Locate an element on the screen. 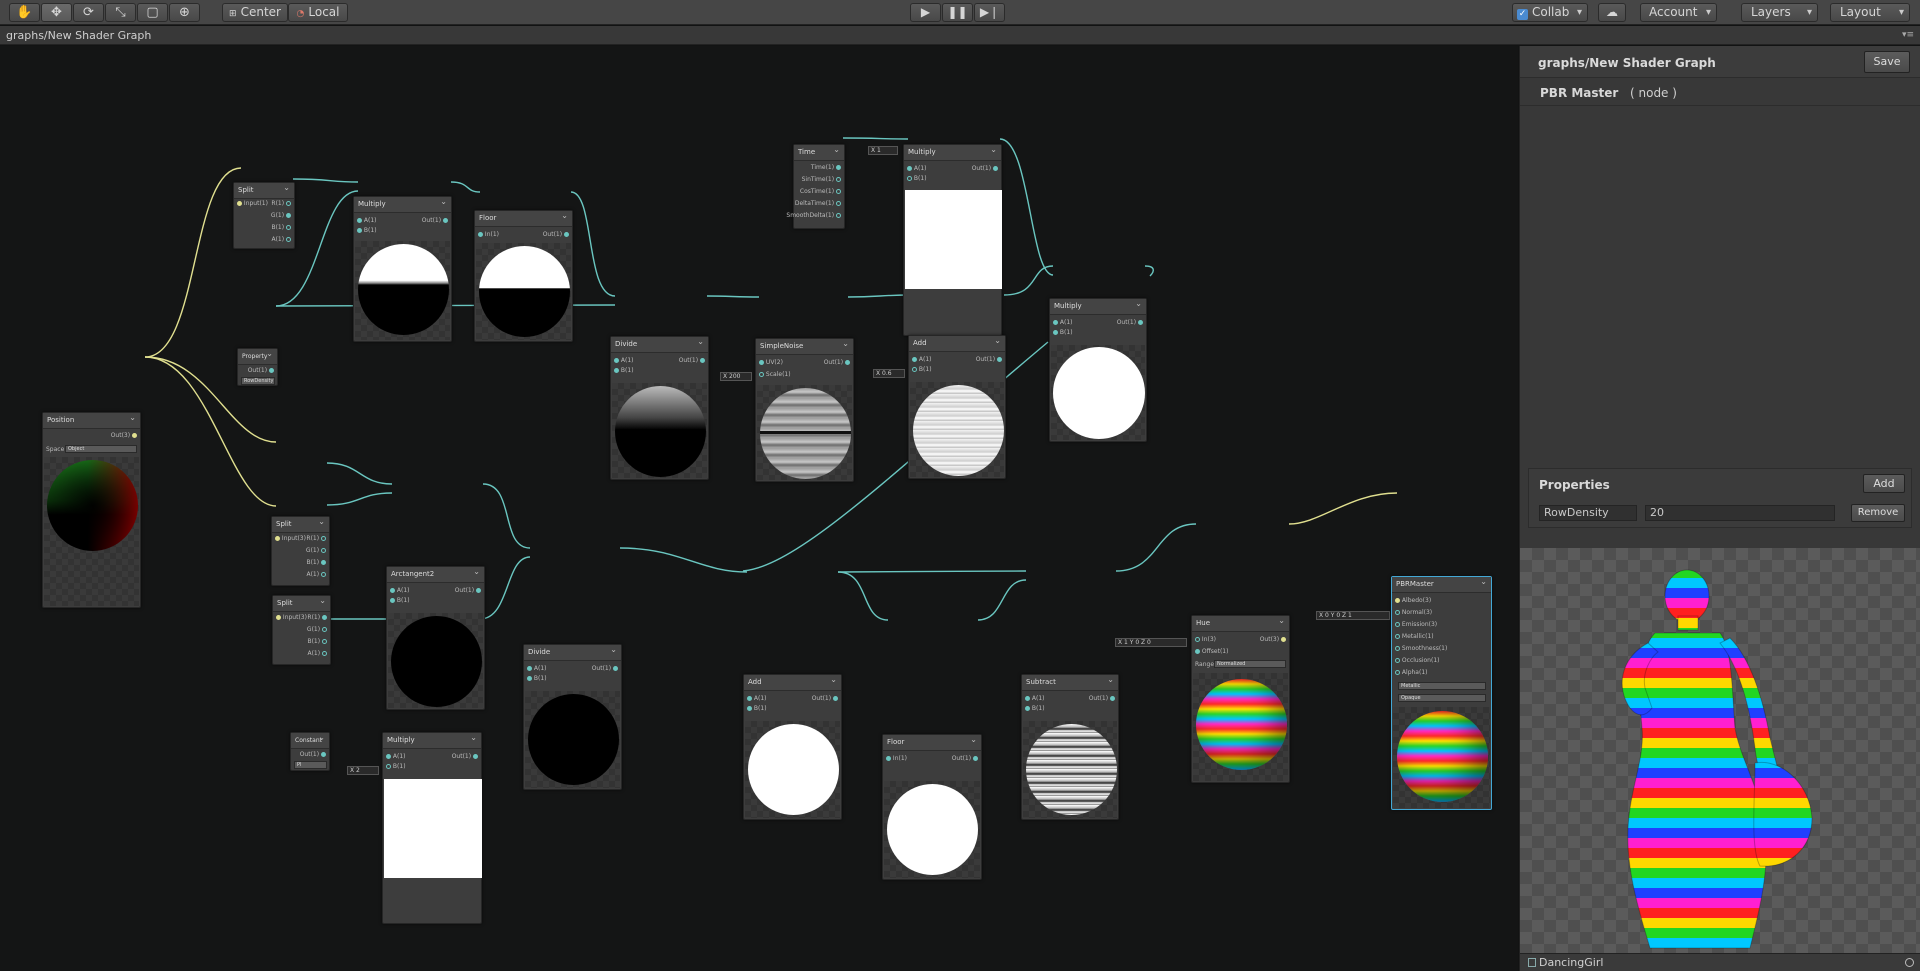 This screenshot has height=971, width=1920. port-deltatime: DeltaTime(1) is located at coordinates (818, 204).